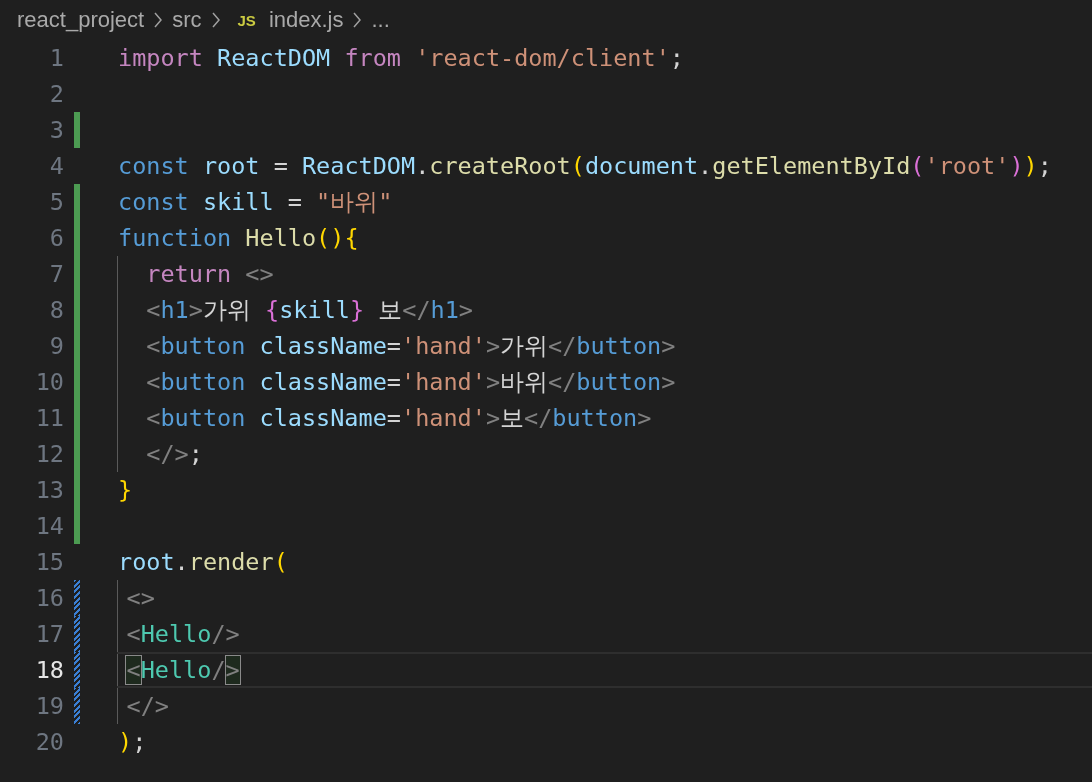  Describe the element at coordinates (49, 670) in the screenshot. I see `line-number: 18` at that location.